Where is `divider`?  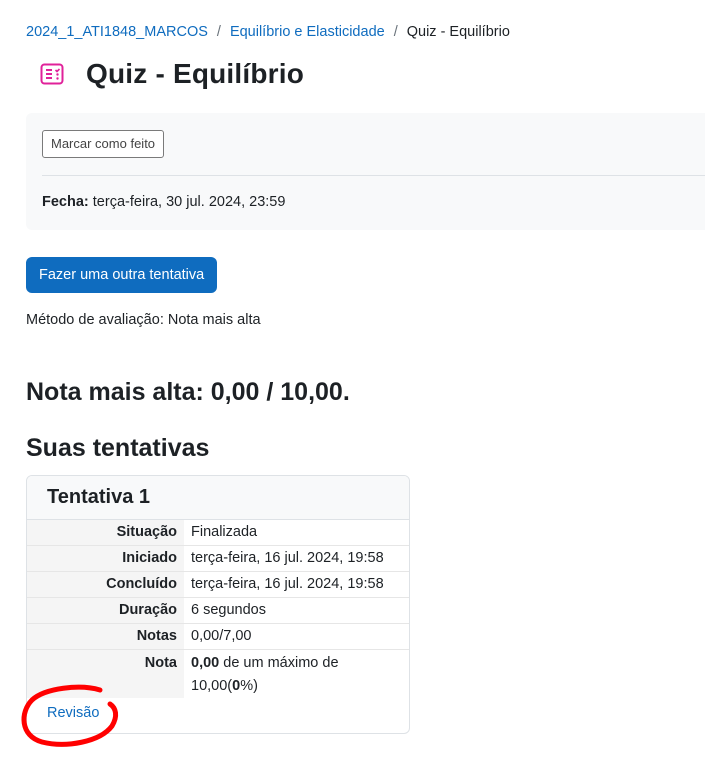
divider is located at coordinates (373, 175).